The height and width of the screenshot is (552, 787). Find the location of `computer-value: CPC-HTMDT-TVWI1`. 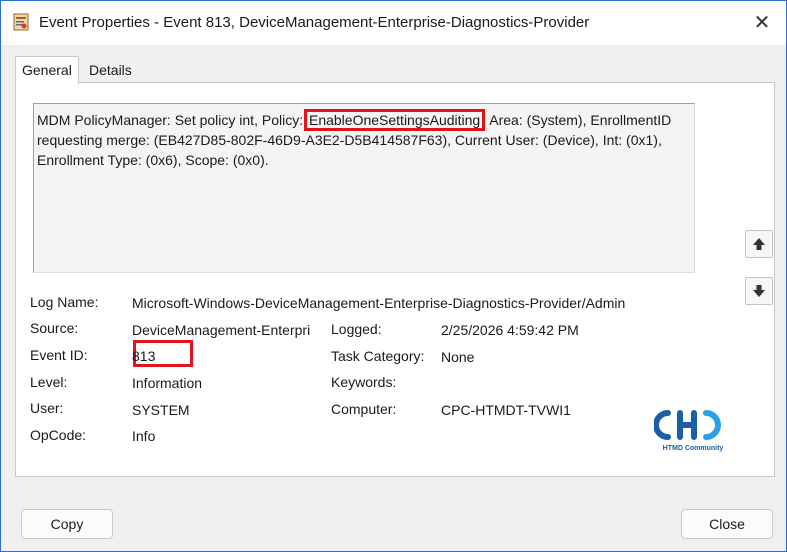

computer-value: CPC-HTMDT-TVWI1 is located at coordinates (506, 410).